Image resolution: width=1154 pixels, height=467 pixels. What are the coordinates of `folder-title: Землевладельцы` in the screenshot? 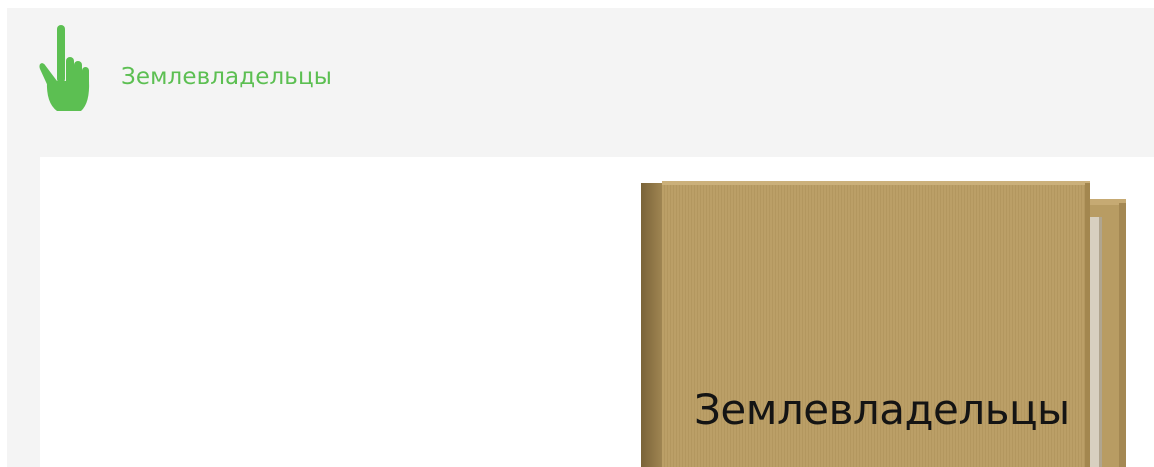 It's located at (882, 409).